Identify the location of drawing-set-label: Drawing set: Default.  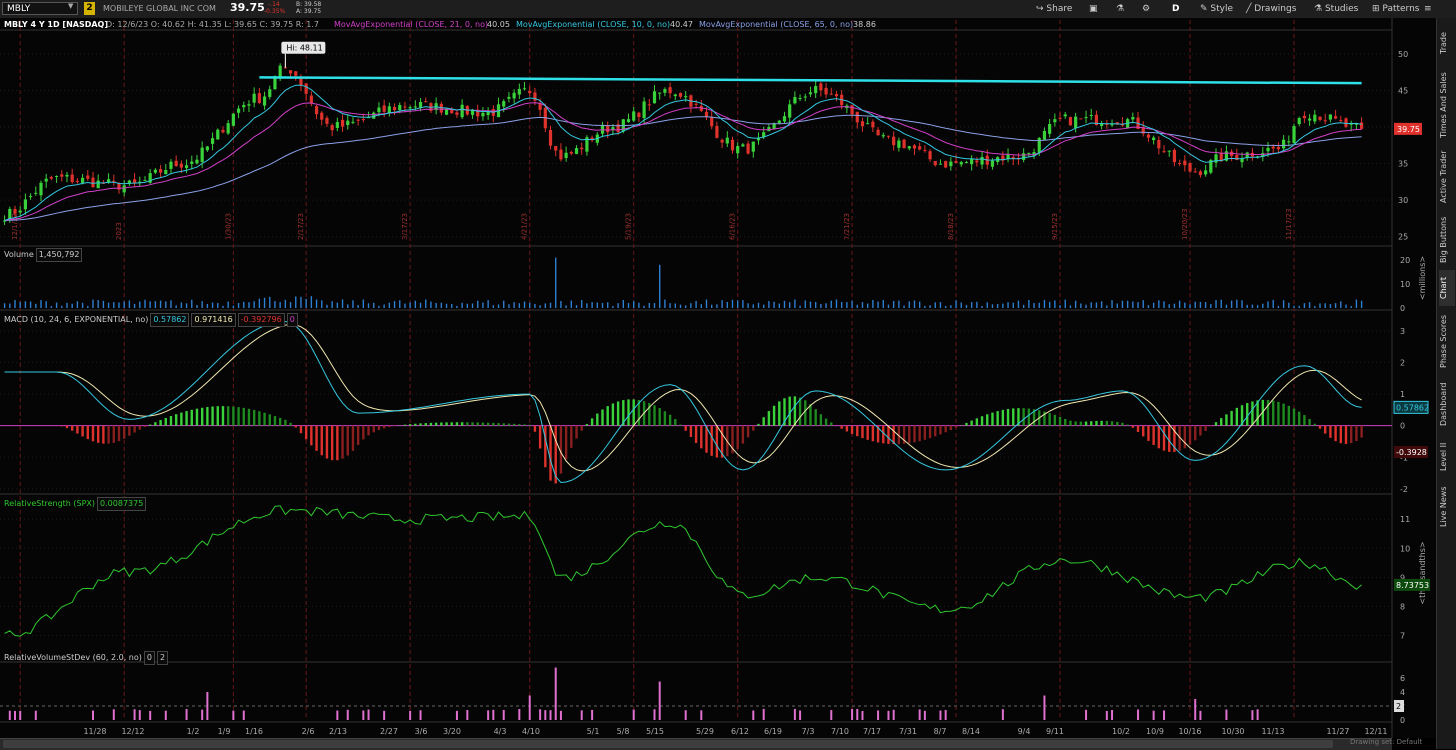
(1386, 742).